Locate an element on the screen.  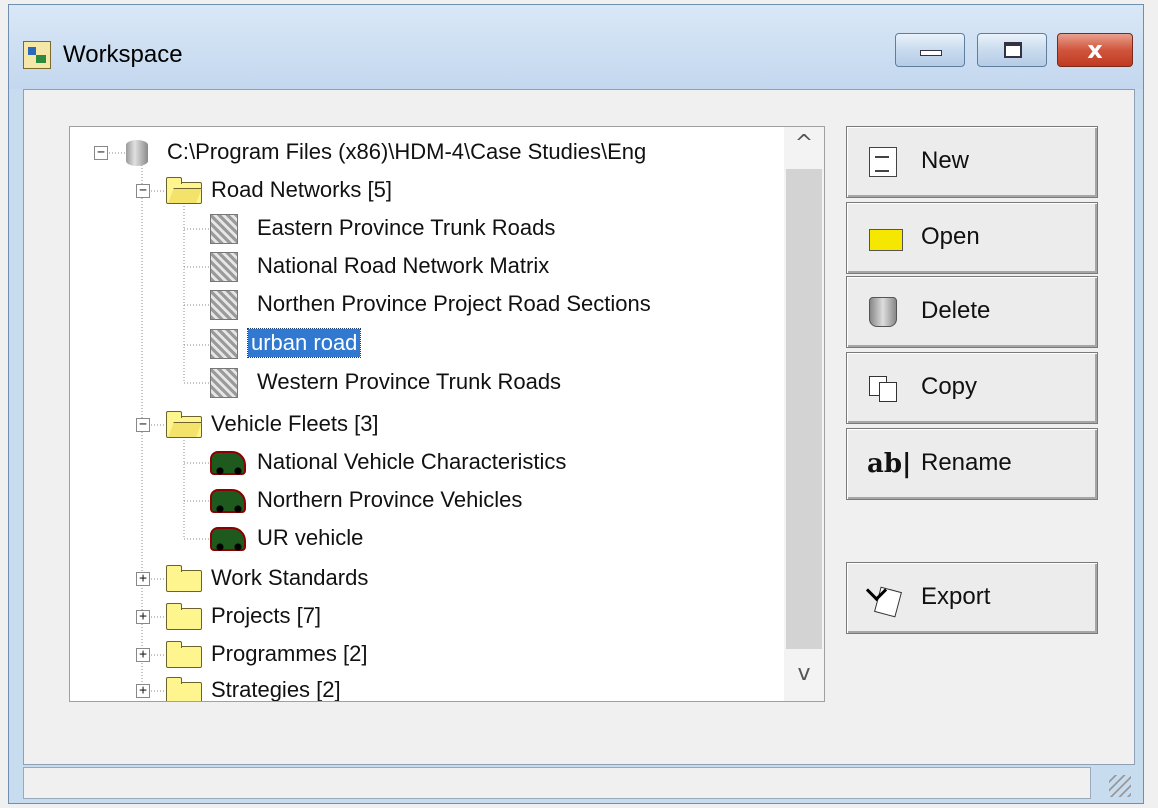
export-button-label: Export is located at coordinates (956, 596).